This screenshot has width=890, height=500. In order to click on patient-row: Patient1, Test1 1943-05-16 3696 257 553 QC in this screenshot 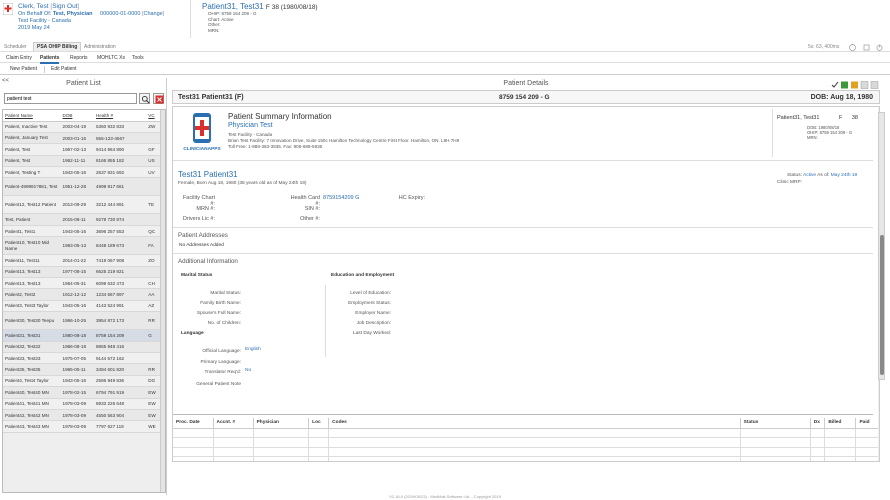, I will do `click(83, 231)`.